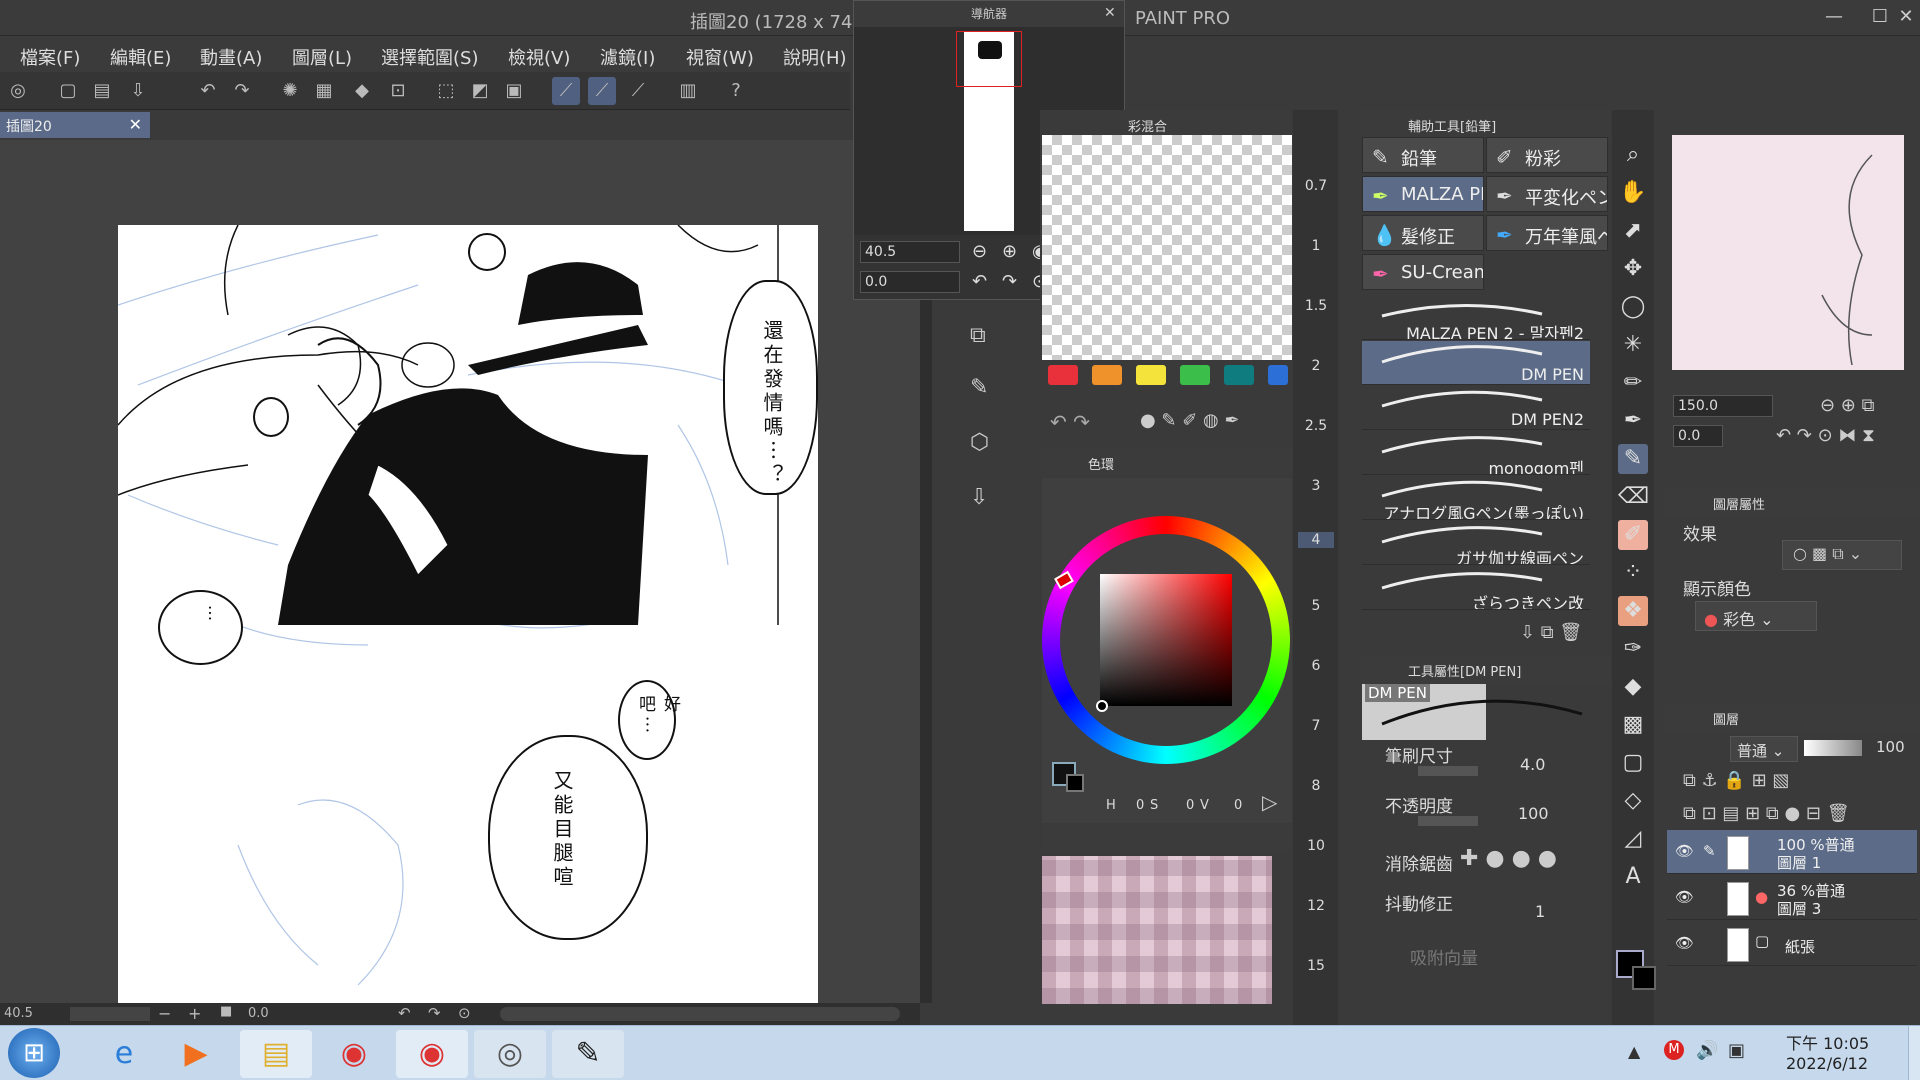 The image size is (1920, 1080). What do you see at coordinates (276, 1054) in the screenshot?
I see `file-explorer-icon: ▤` at bounding box center [276, 1054].